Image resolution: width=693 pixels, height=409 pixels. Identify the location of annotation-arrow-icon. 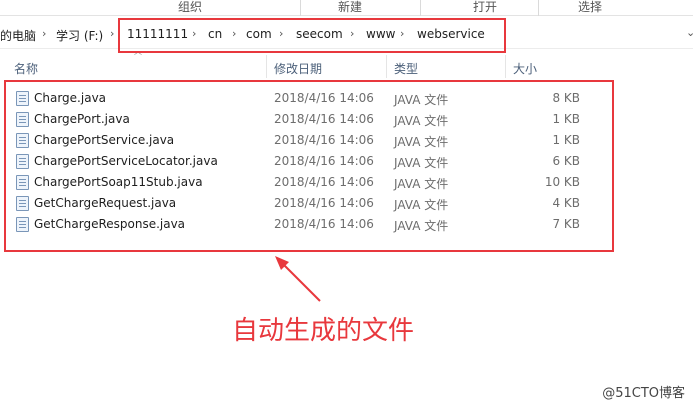
(298, 279).